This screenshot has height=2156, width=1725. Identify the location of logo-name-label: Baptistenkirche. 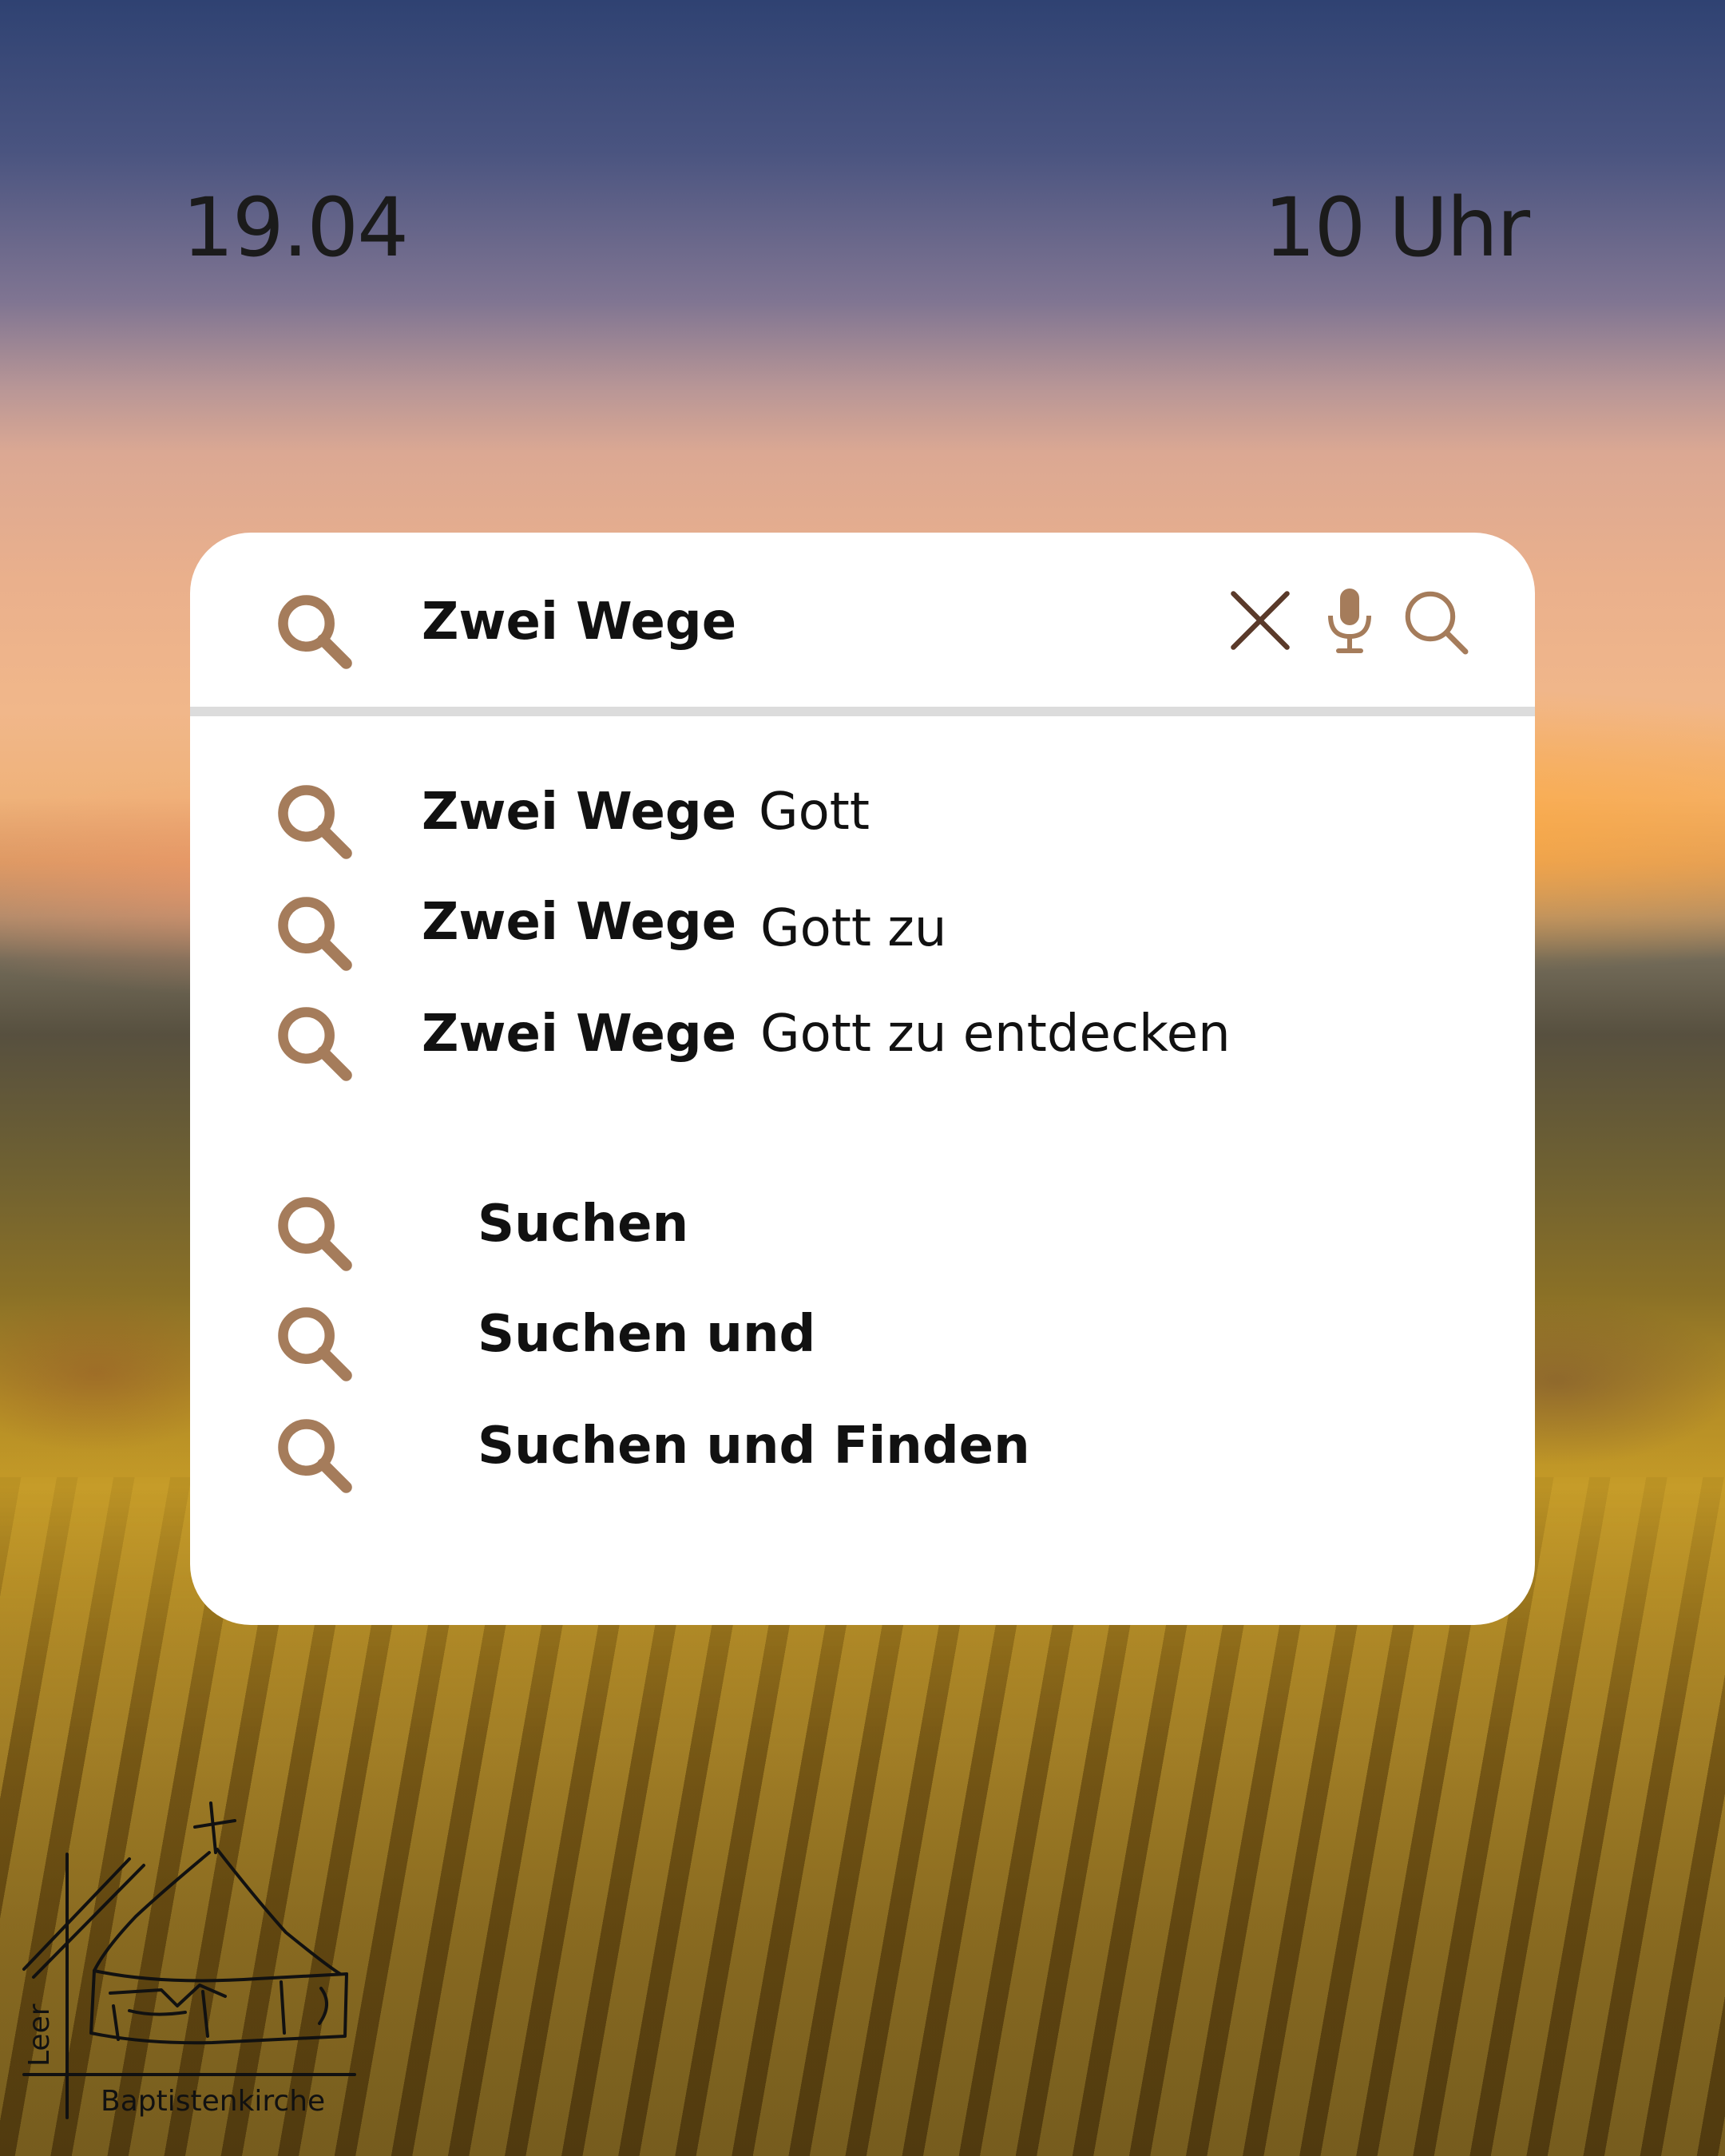
(214, 2101).